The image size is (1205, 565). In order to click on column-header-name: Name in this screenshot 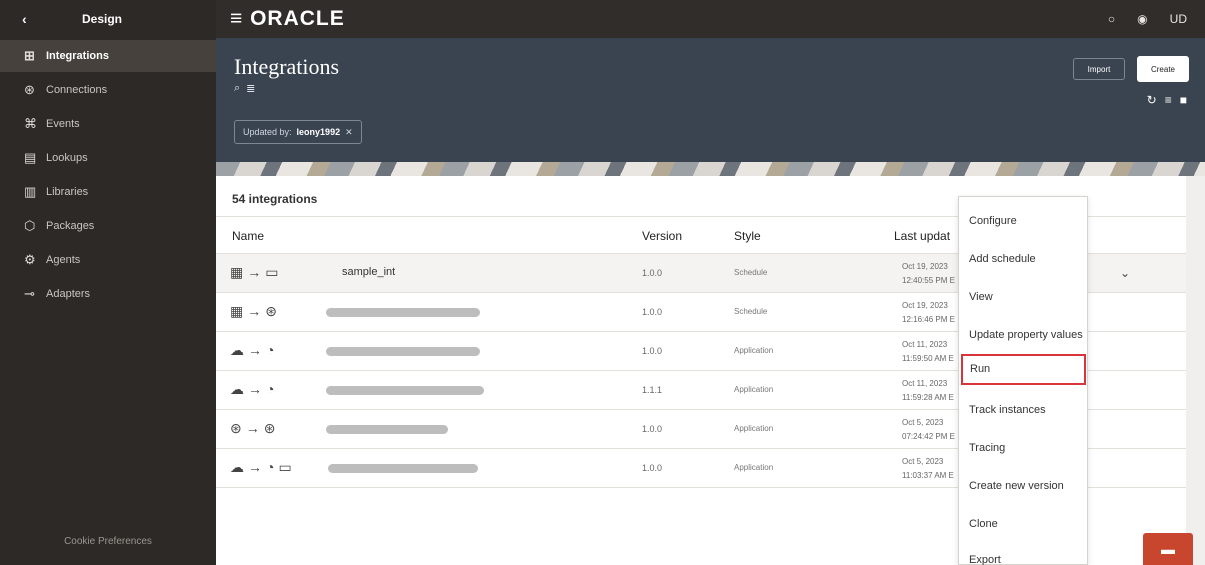, I will do `click(248, 236)`.